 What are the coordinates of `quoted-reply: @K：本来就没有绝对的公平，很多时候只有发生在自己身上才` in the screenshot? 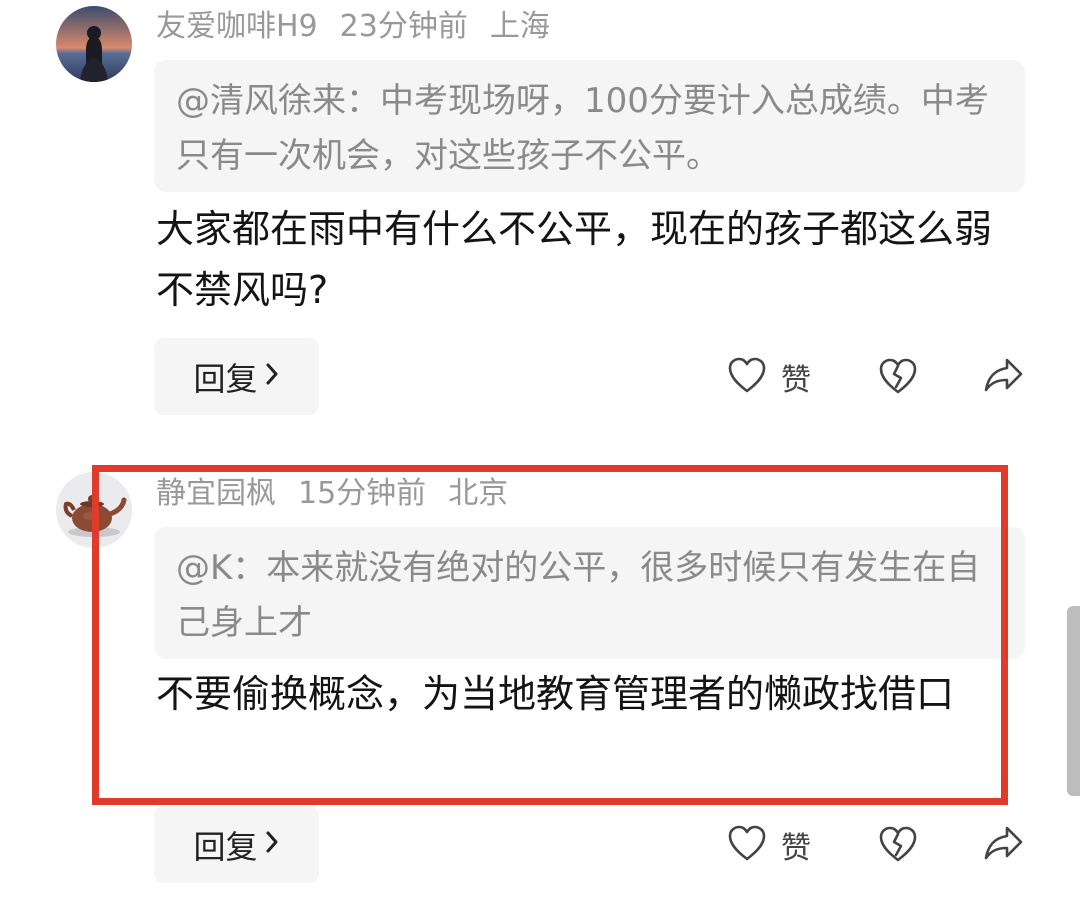 It's located at (589, 593).